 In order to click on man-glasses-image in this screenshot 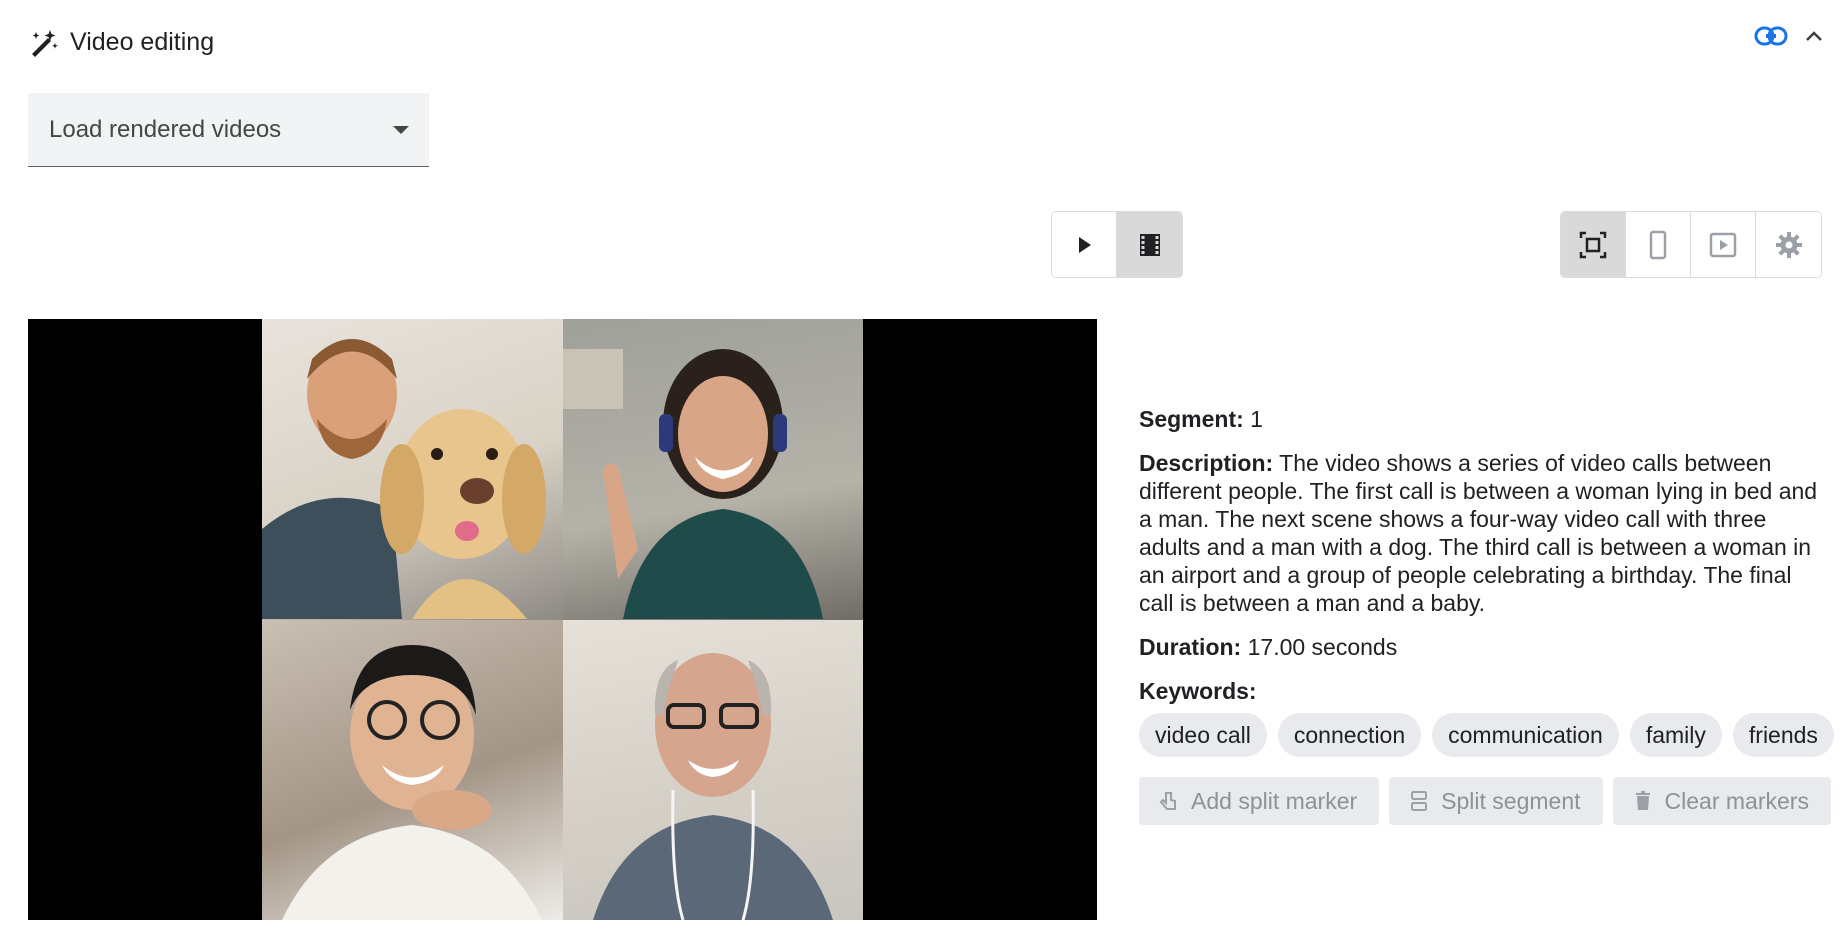, I will do `click(412, 782)`.